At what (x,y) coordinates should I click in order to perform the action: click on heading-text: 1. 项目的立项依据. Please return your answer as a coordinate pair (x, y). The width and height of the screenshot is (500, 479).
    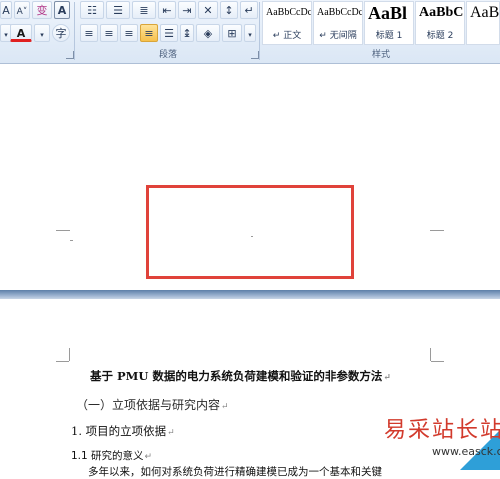
    Looking at the image, I should click on (119, 431).